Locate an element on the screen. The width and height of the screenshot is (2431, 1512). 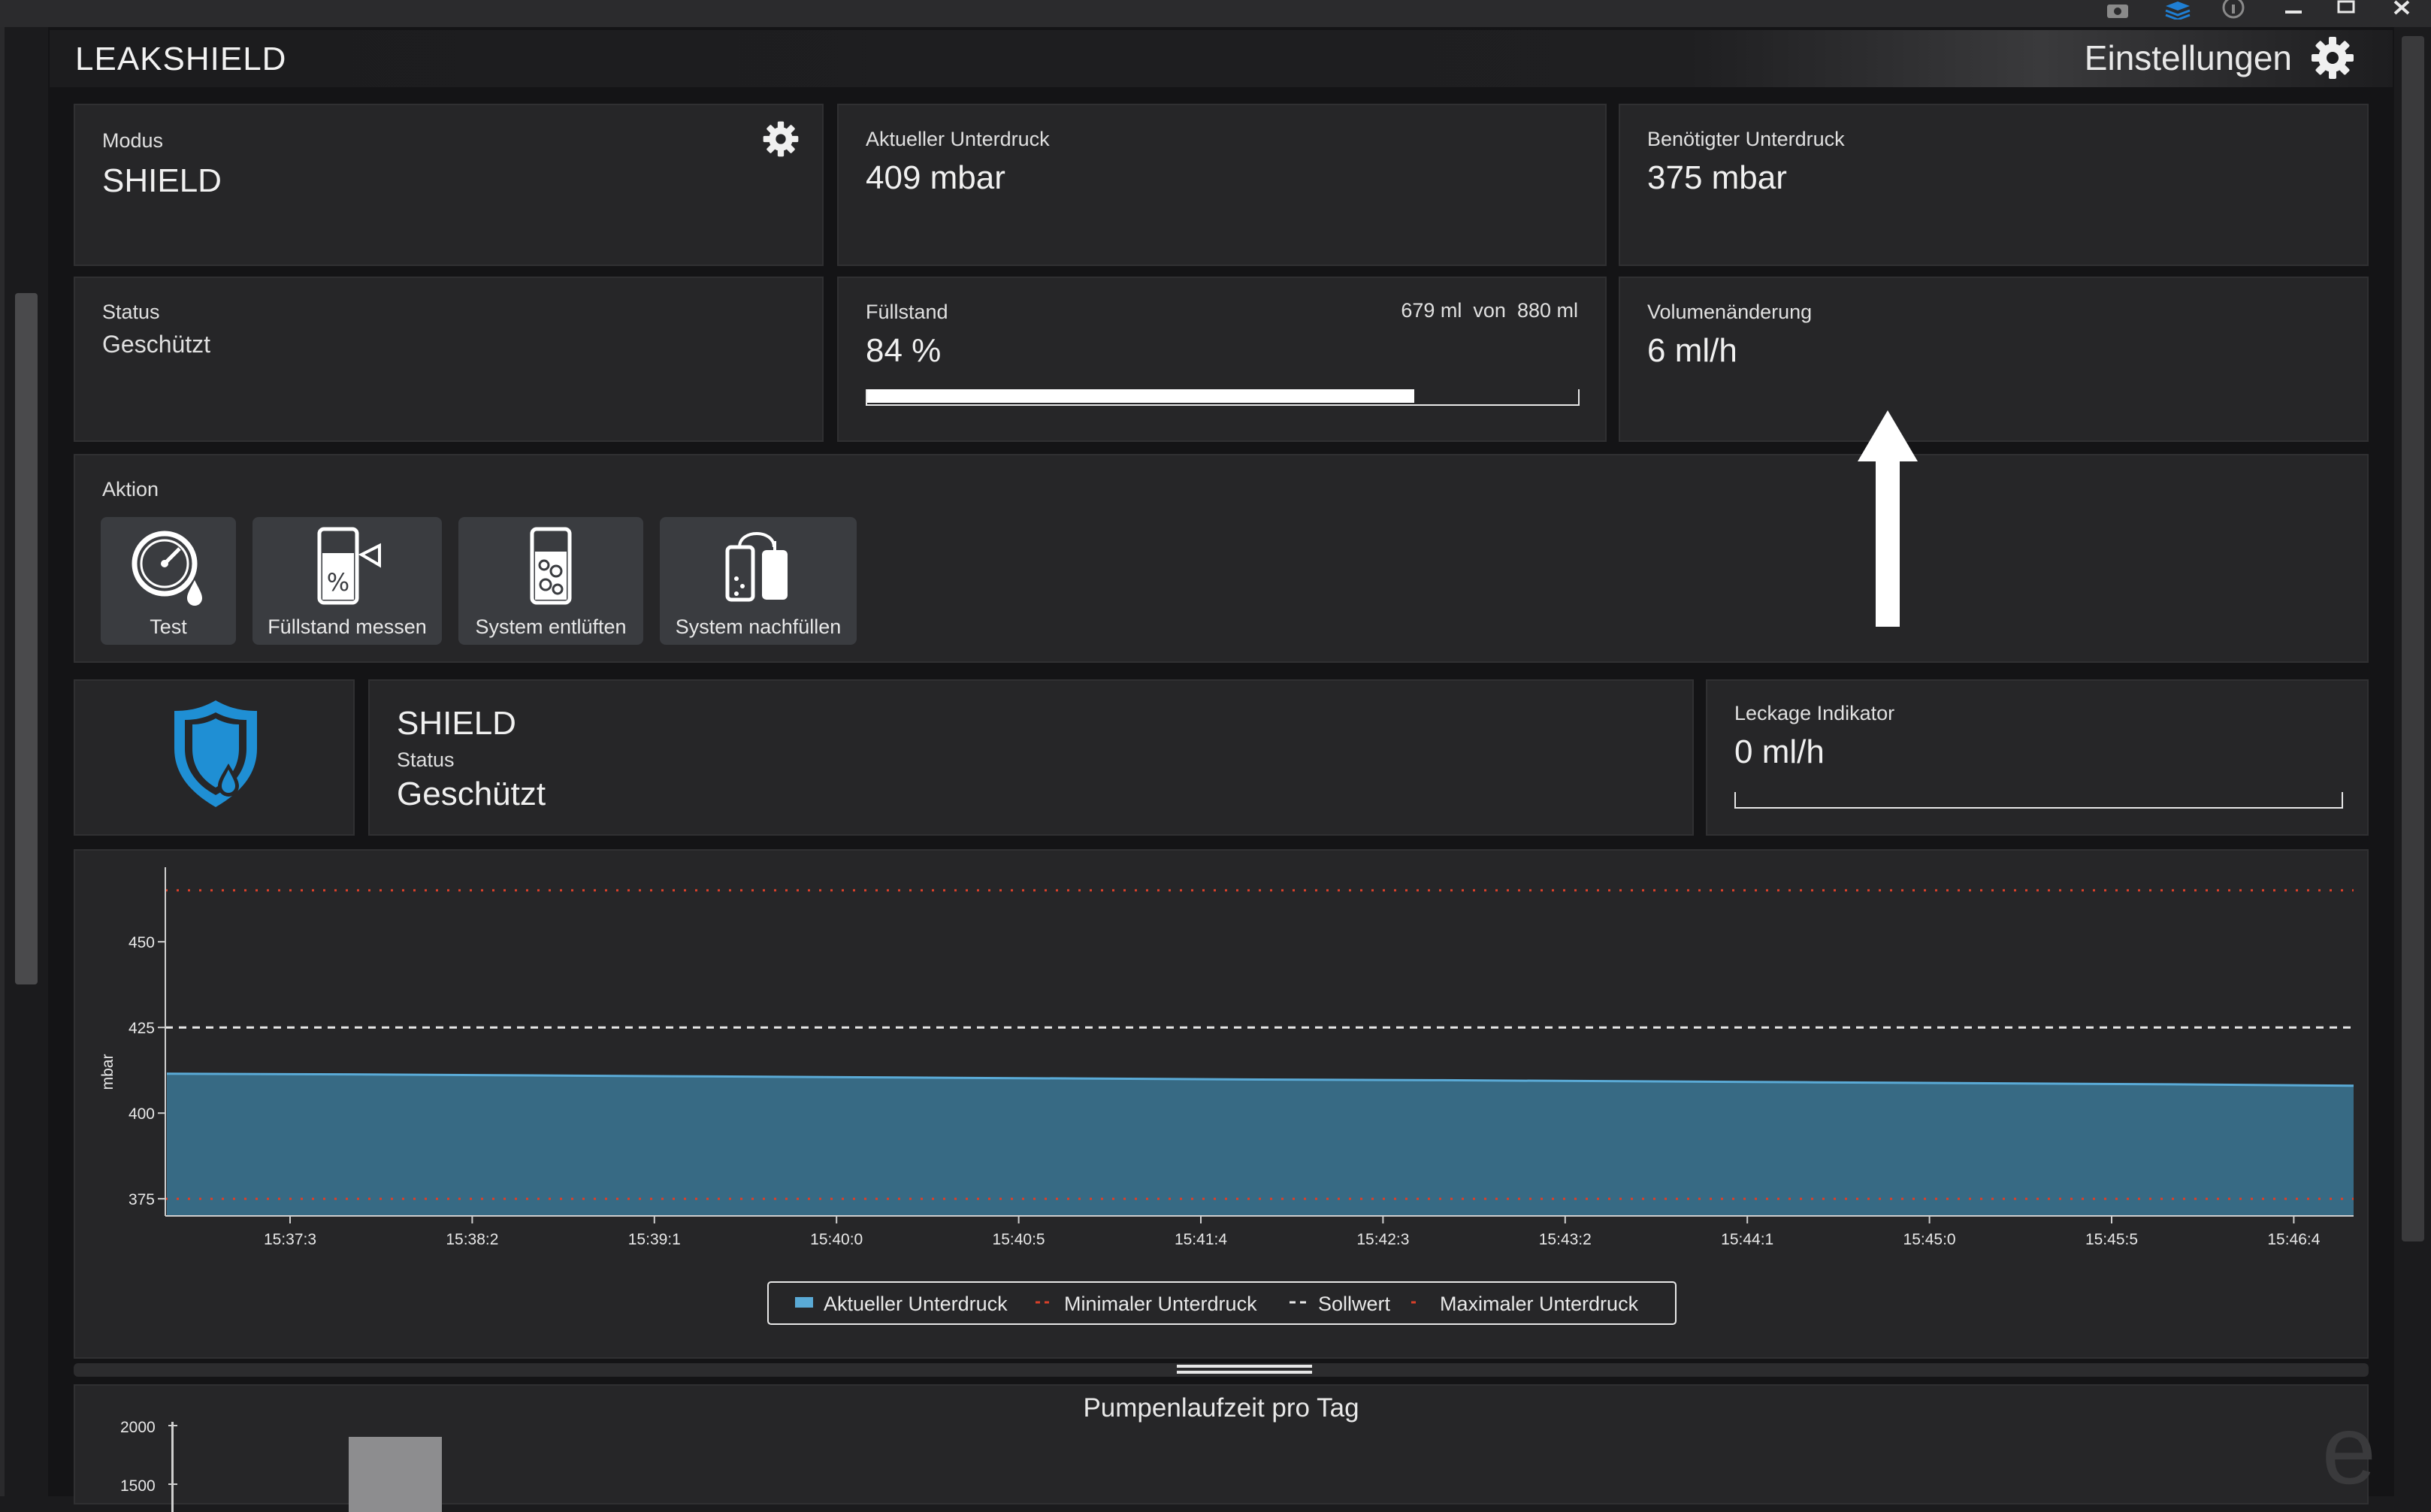
system-refill-button: System nachfüllen is located at coordinates (758, 581).